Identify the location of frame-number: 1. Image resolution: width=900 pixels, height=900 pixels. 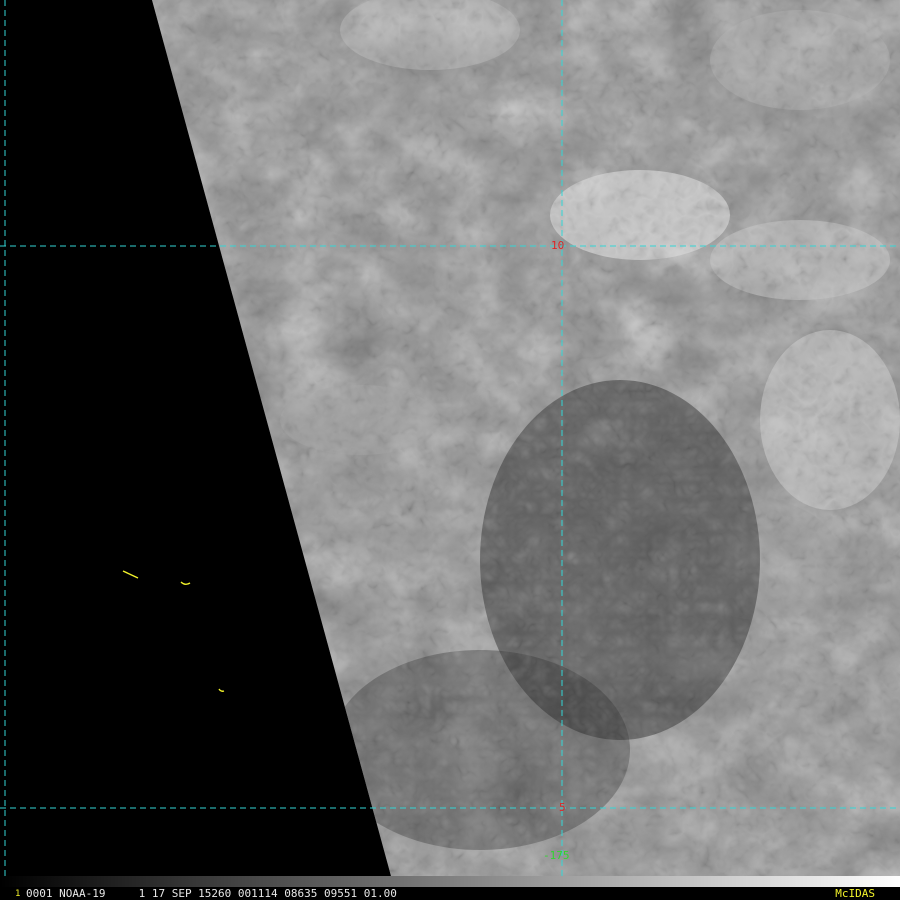
(18, 894).